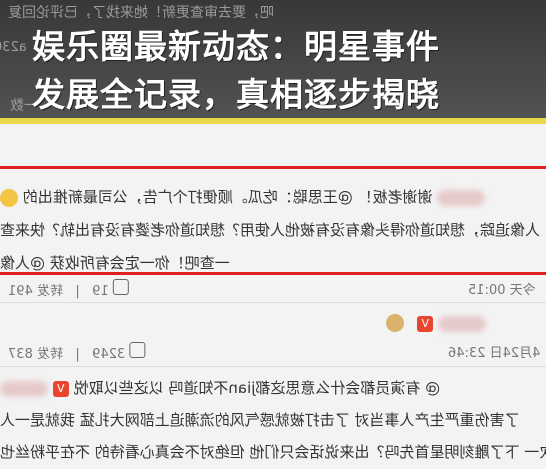 This screenshot has width=546, height=469. Describe the element at coordinates (273, 387) in the screenshot. I see `comment-3-line-1: @ 有演员都会什么意思这都jian不知道吗 以这些以取悦 V` at that location.